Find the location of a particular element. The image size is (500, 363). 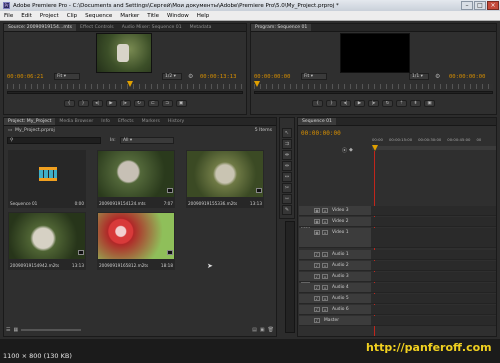

timeline-timecode: 00:00:00:00 is located at coordinates (321, 133).